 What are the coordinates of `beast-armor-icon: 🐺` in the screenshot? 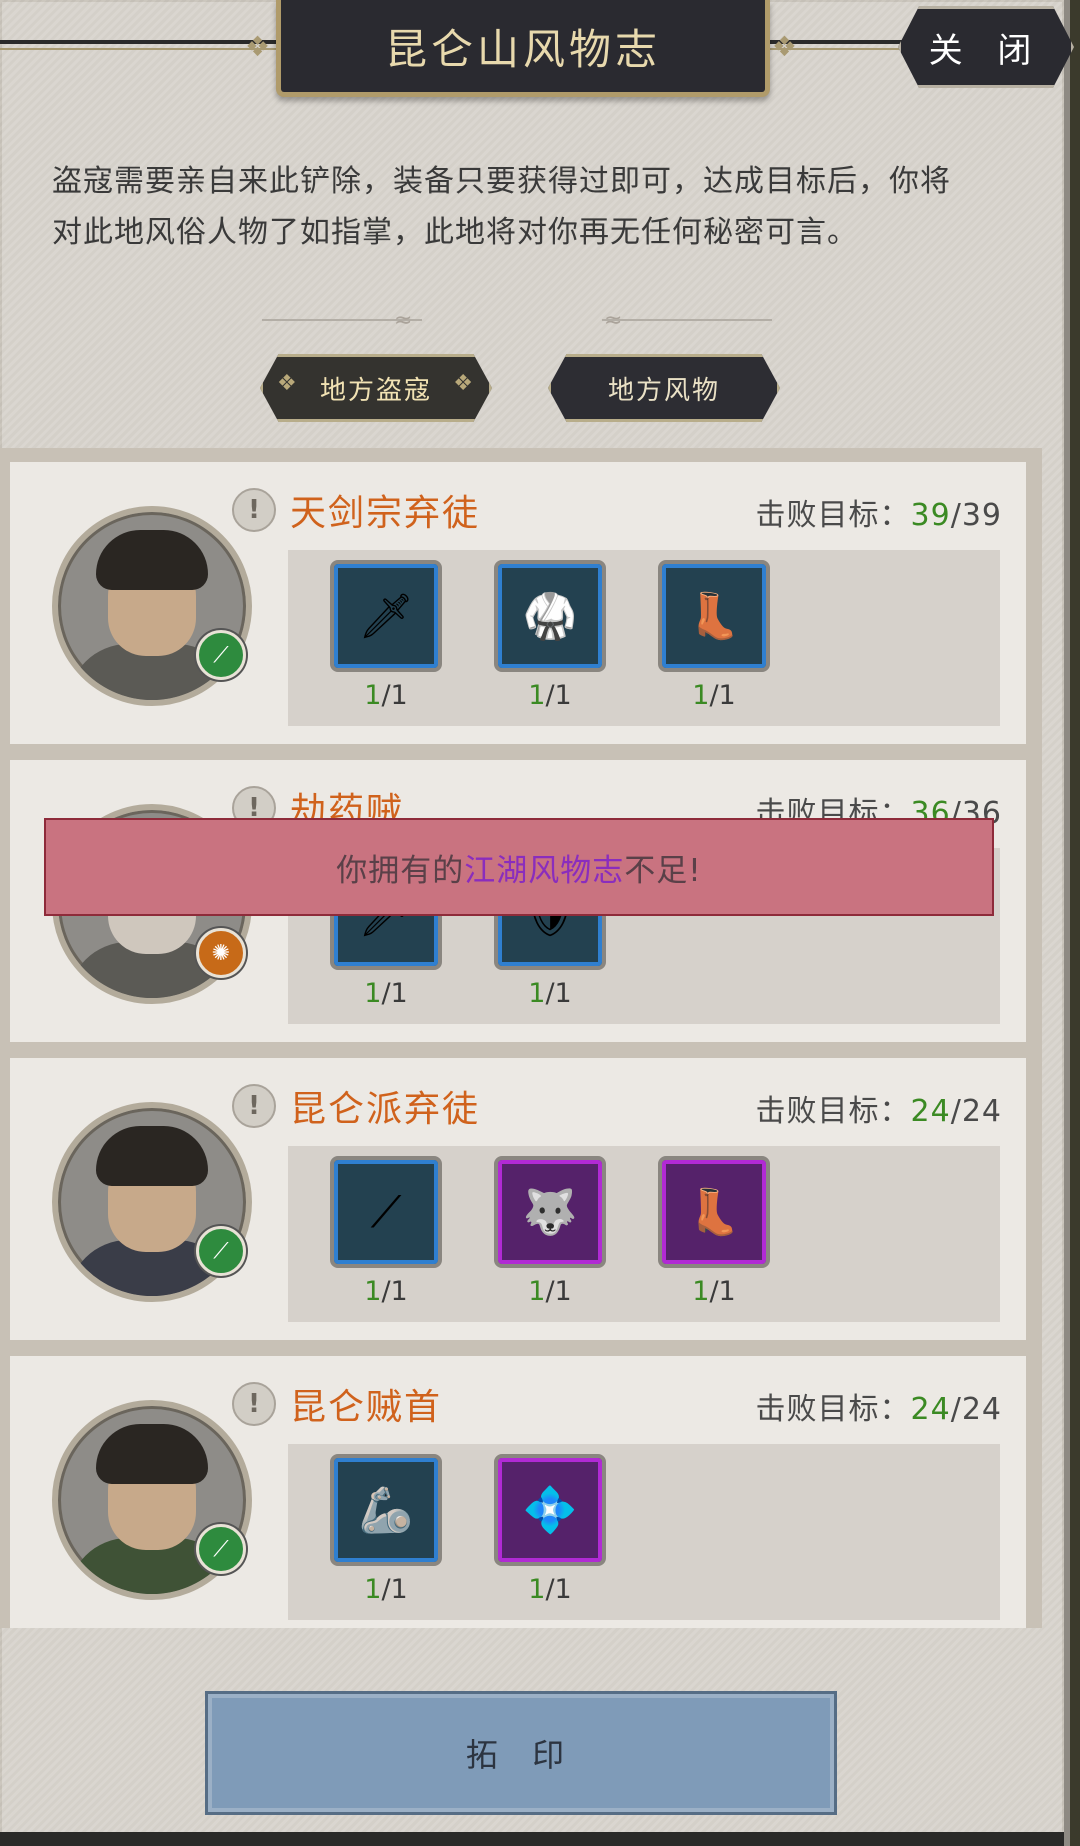 It's located at (550, 1212).